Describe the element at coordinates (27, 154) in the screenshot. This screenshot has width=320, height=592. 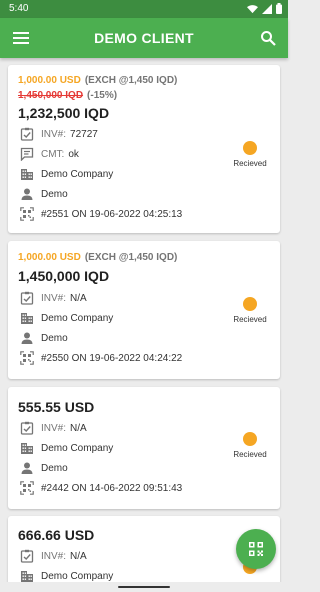
I see `comment-icon` at that location.